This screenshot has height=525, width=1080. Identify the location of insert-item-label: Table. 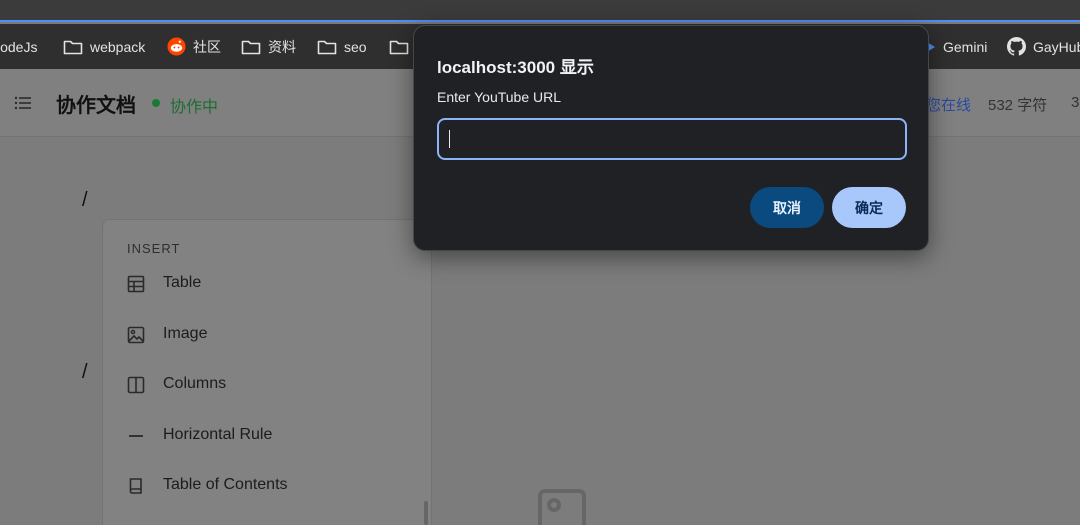
(182, 282).